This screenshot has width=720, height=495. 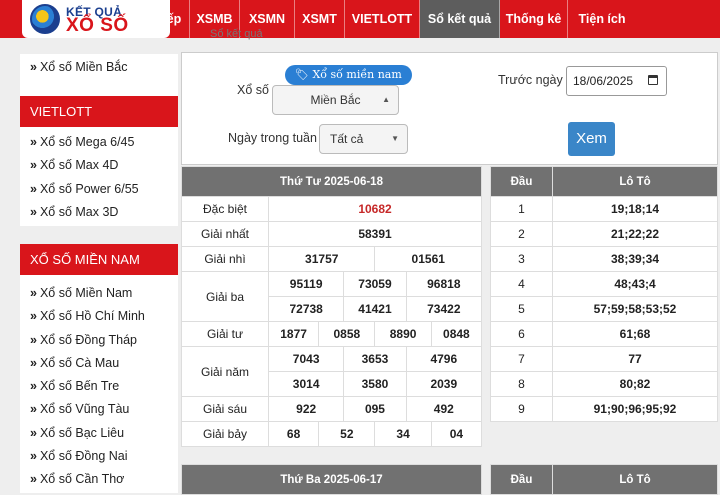 I want to click on table-row: 5 57;59;58;53;52, so click(x=604, y=309).